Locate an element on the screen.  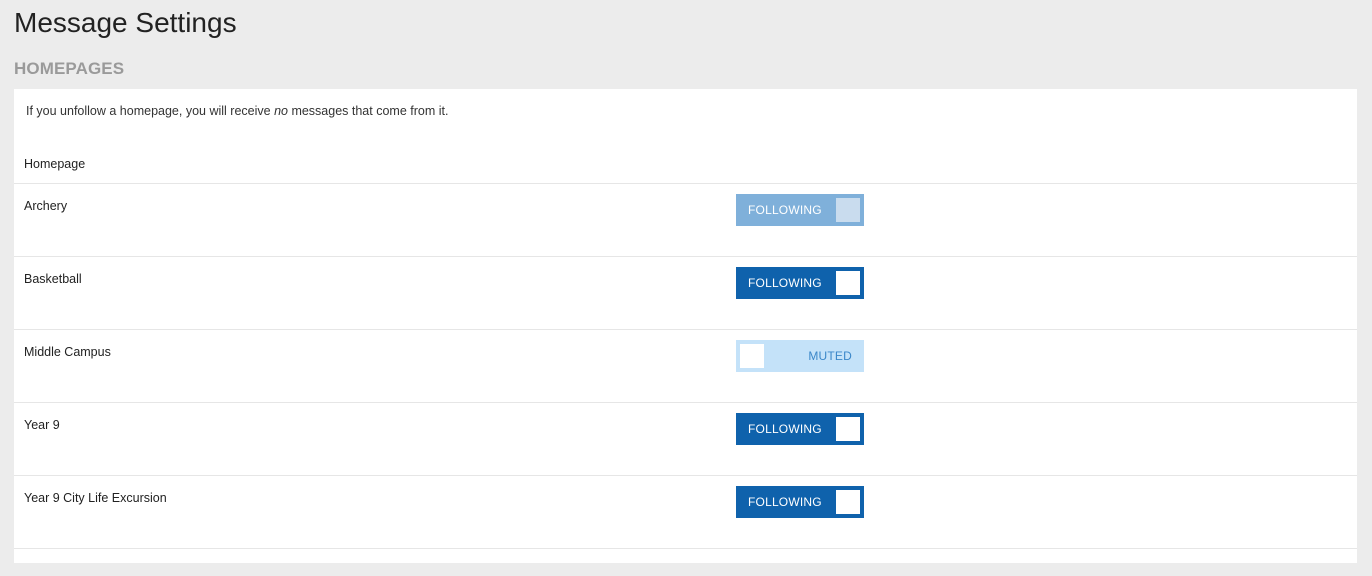
homepage-row-basketball: Basketball FOLLOWING is located at coordinates (685, 292).